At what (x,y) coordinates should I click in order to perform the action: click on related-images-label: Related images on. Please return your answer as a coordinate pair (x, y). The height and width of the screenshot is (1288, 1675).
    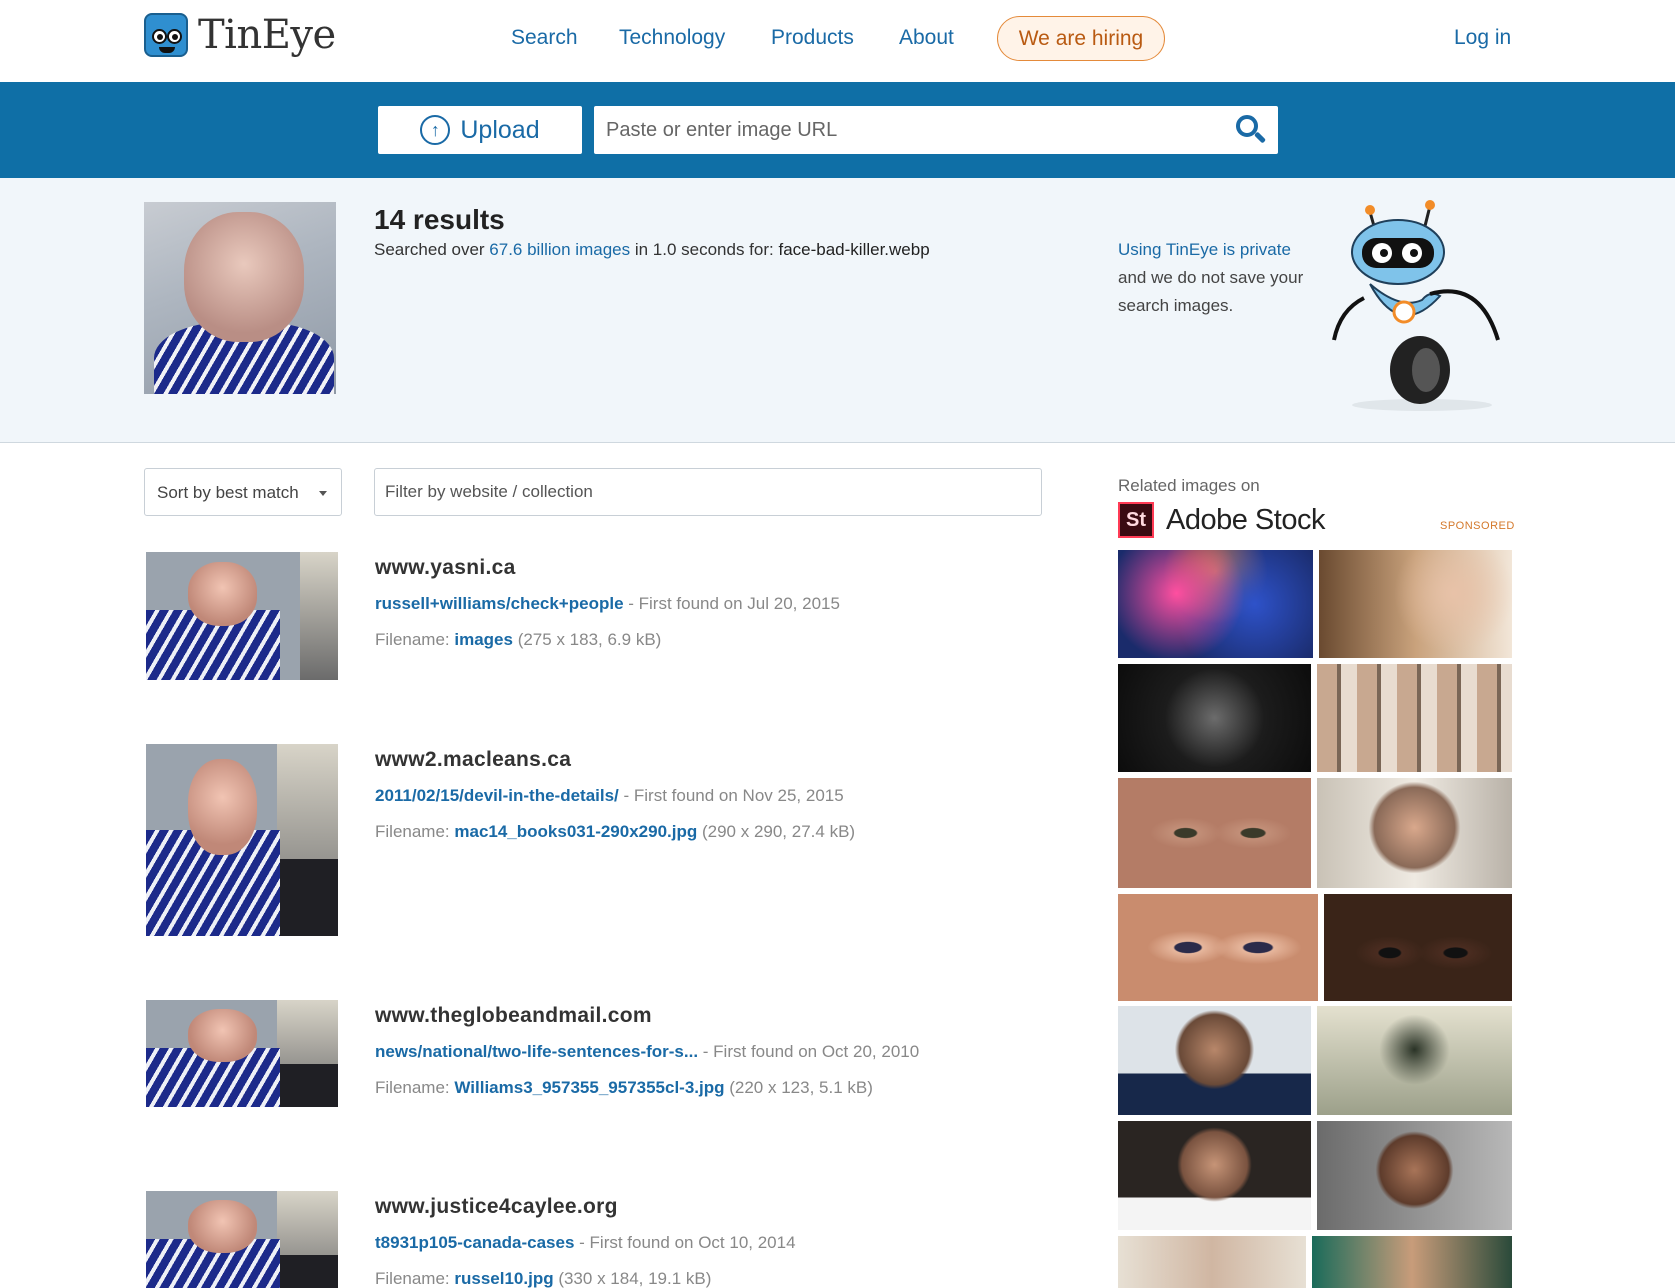
    Looking at the image, I should click on (1189, 485).